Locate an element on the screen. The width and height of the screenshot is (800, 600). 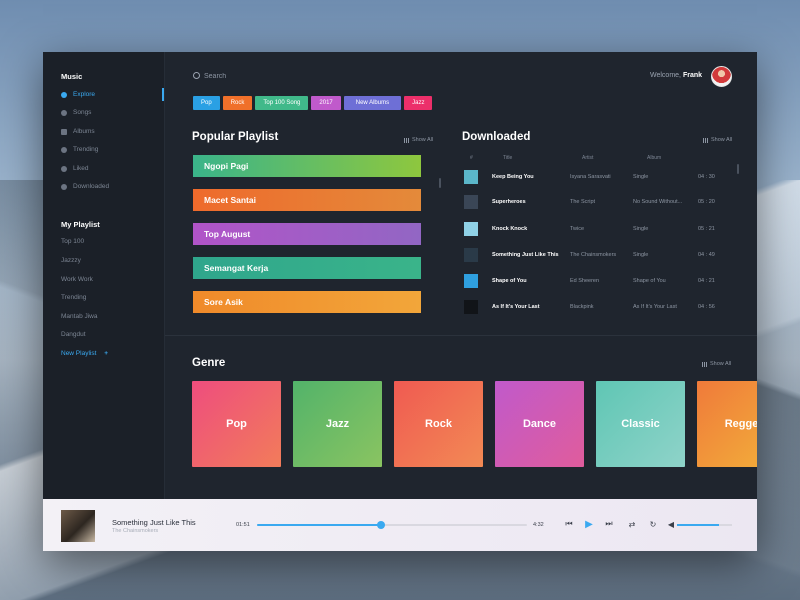
song-artist: Blackpink is located at coordinates (582, 307).